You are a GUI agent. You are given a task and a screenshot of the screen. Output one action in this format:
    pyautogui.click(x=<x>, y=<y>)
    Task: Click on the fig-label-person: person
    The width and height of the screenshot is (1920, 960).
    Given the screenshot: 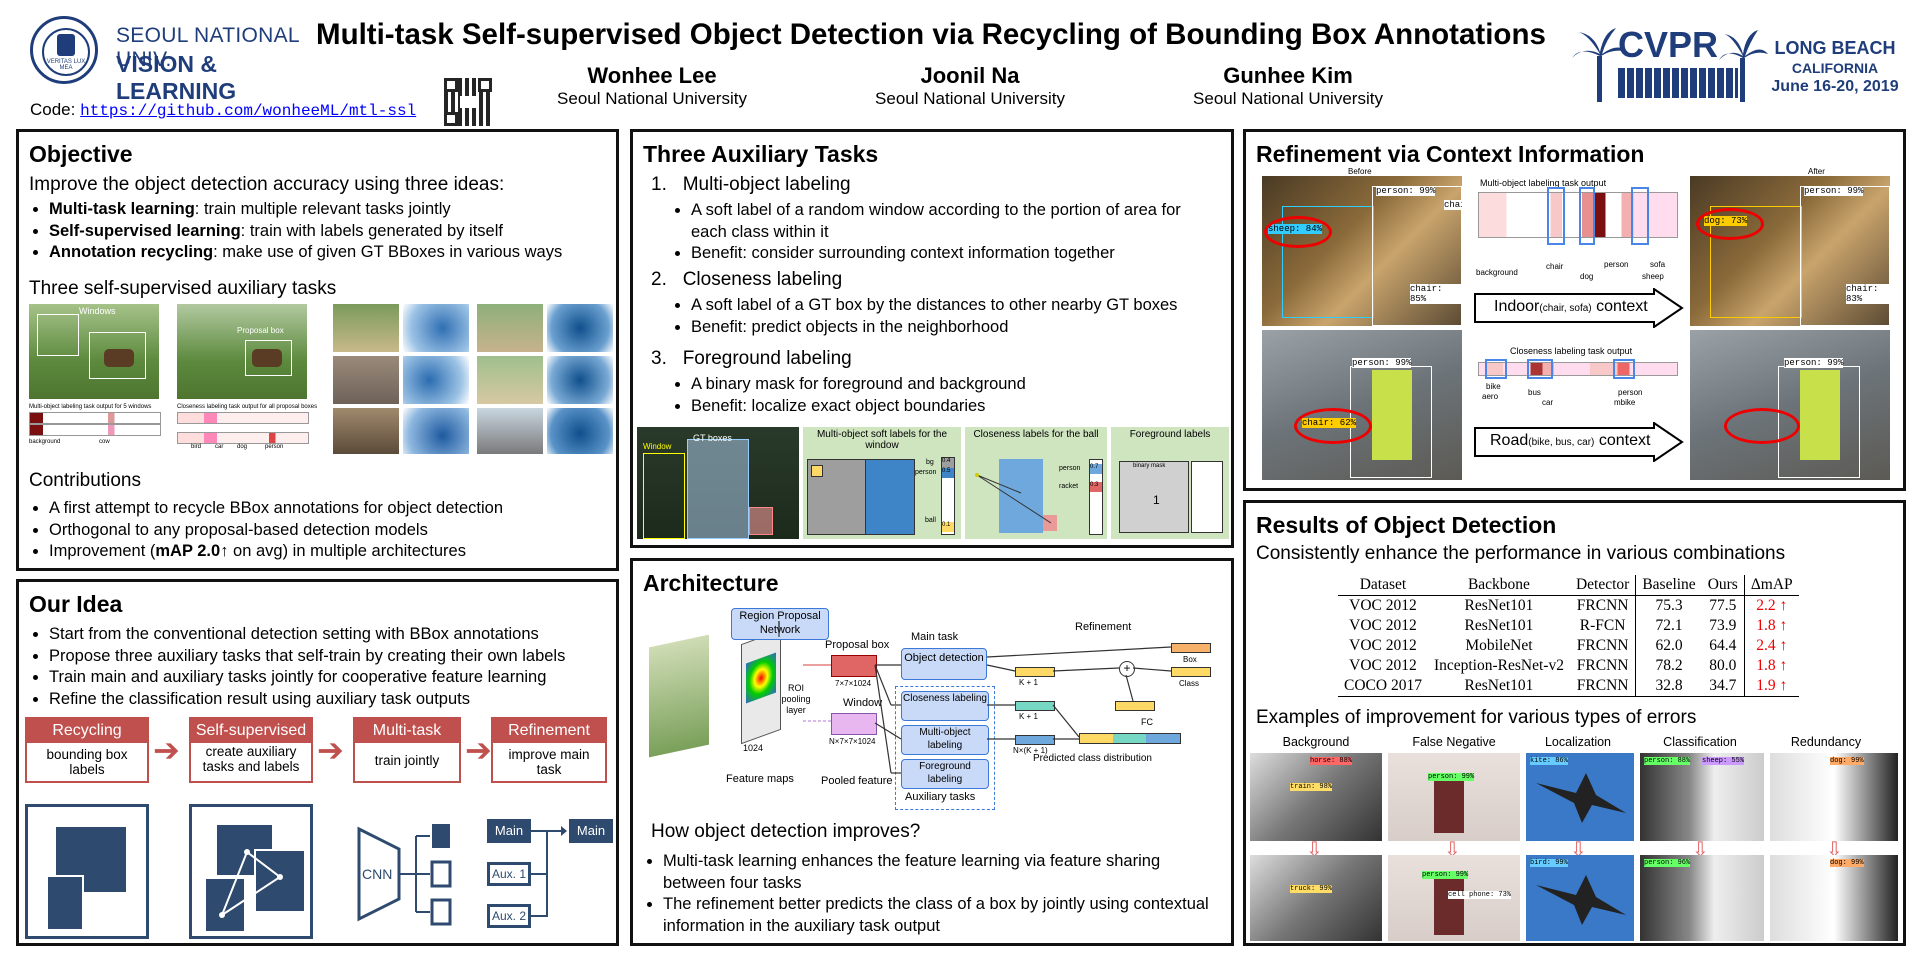 What is the action you would take?
    pyautogui.click(x=274, y=447)
    